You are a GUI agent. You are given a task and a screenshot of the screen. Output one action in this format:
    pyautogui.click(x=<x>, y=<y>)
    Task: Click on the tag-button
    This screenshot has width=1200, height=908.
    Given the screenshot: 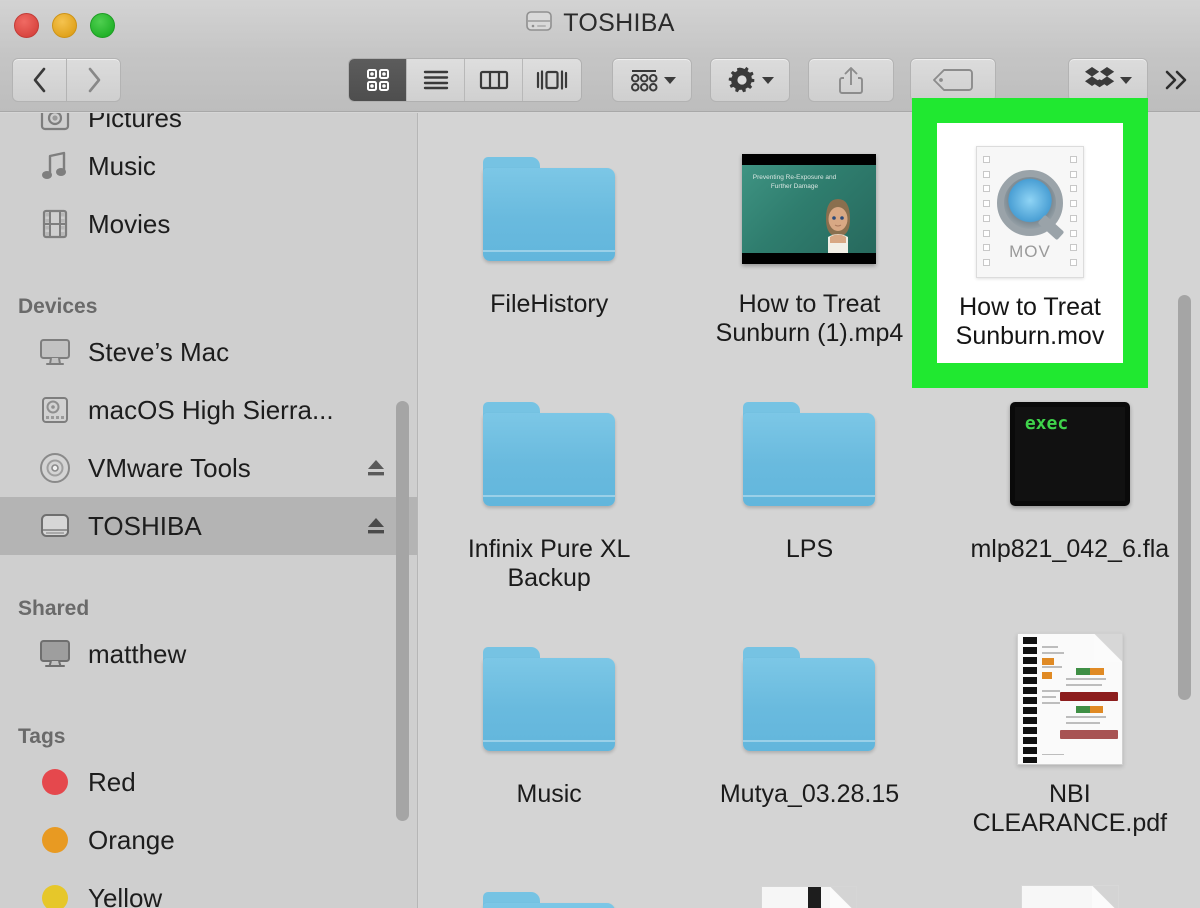 What is the action you would take?
    pyautogui.click(x=953, y=80)
    